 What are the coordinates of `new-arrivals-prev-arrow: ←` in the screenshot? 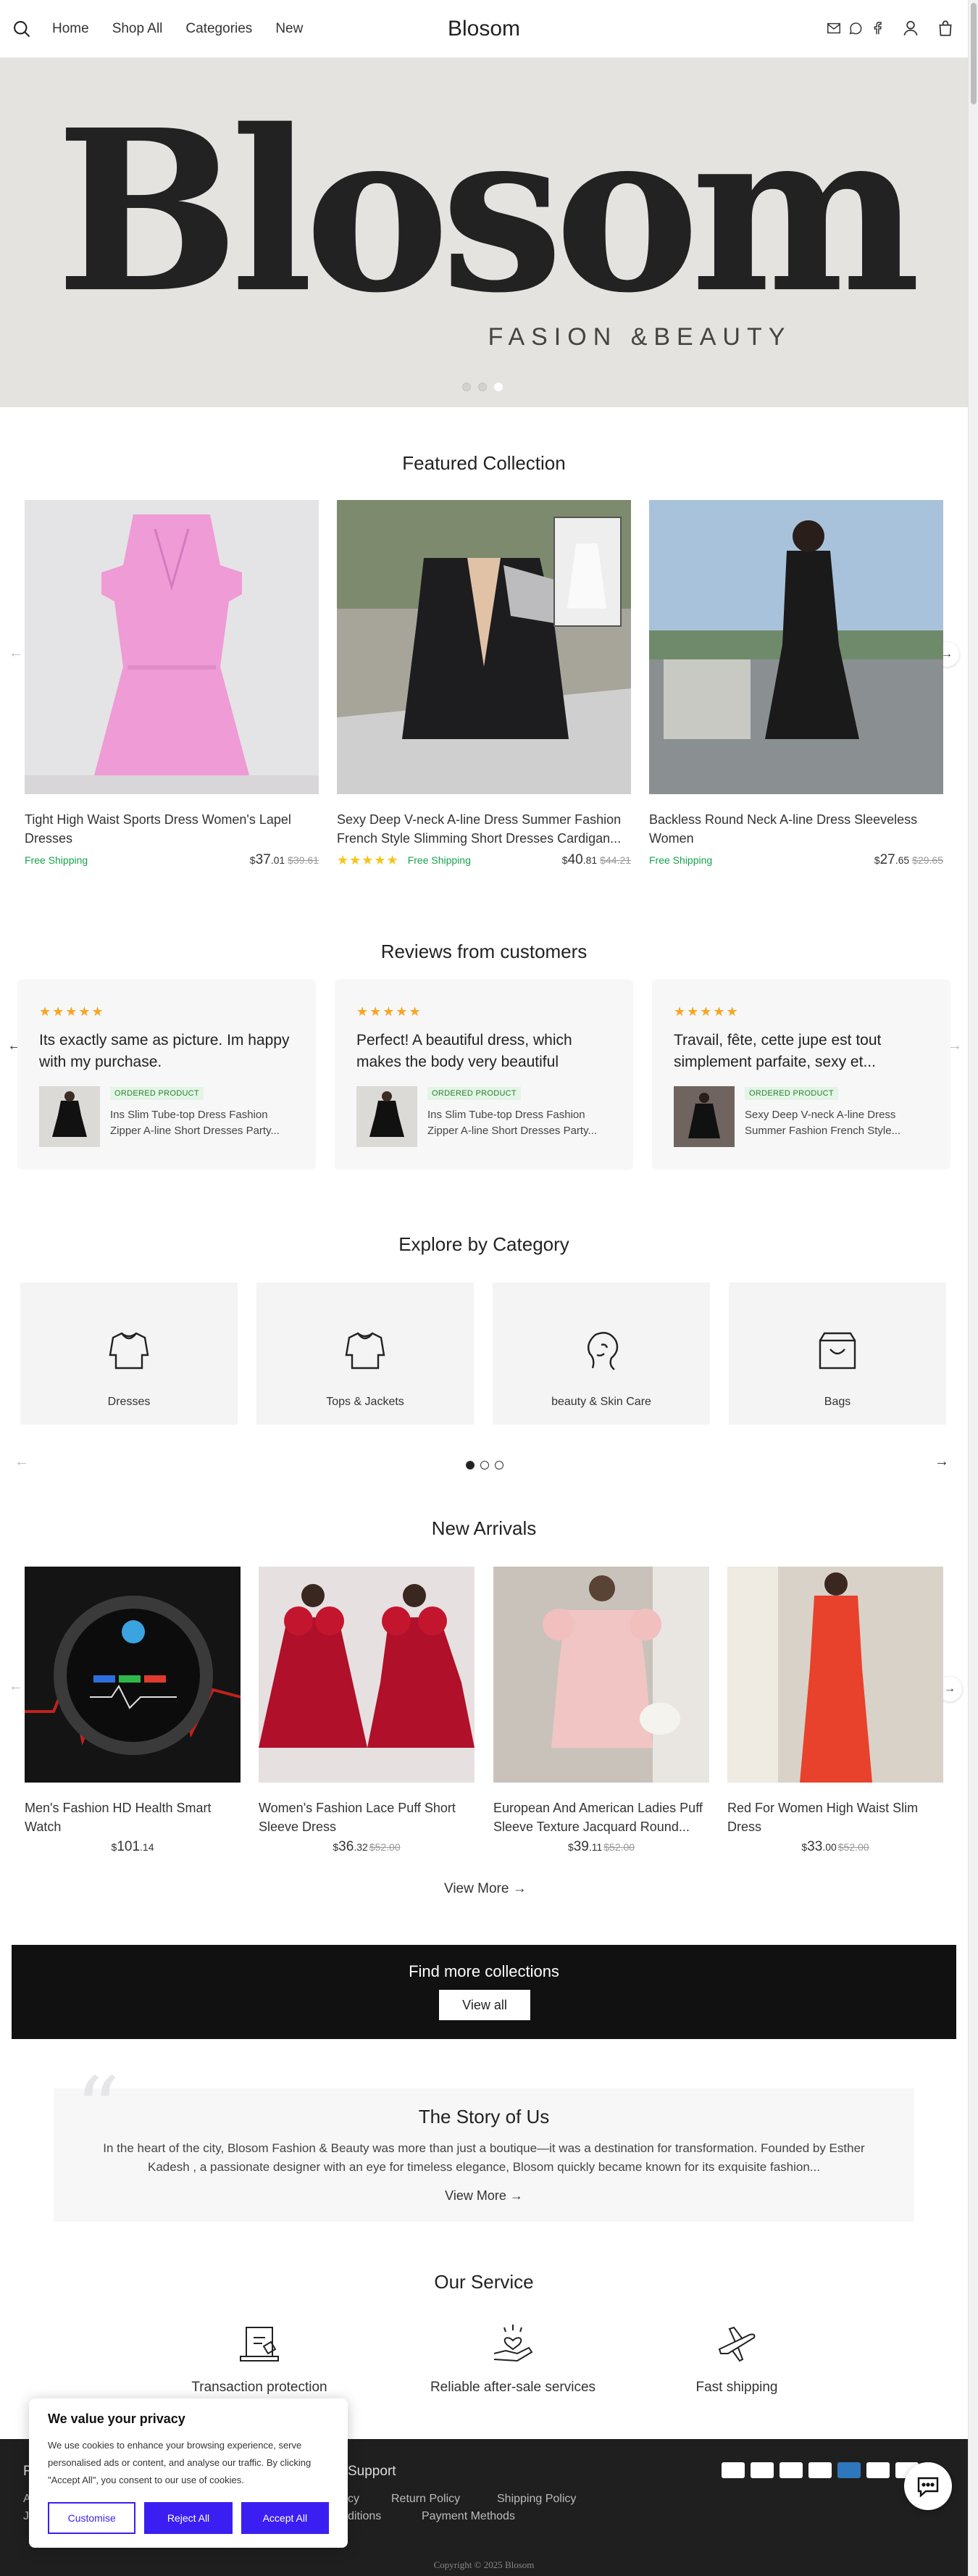 It's located at (16, 1686).